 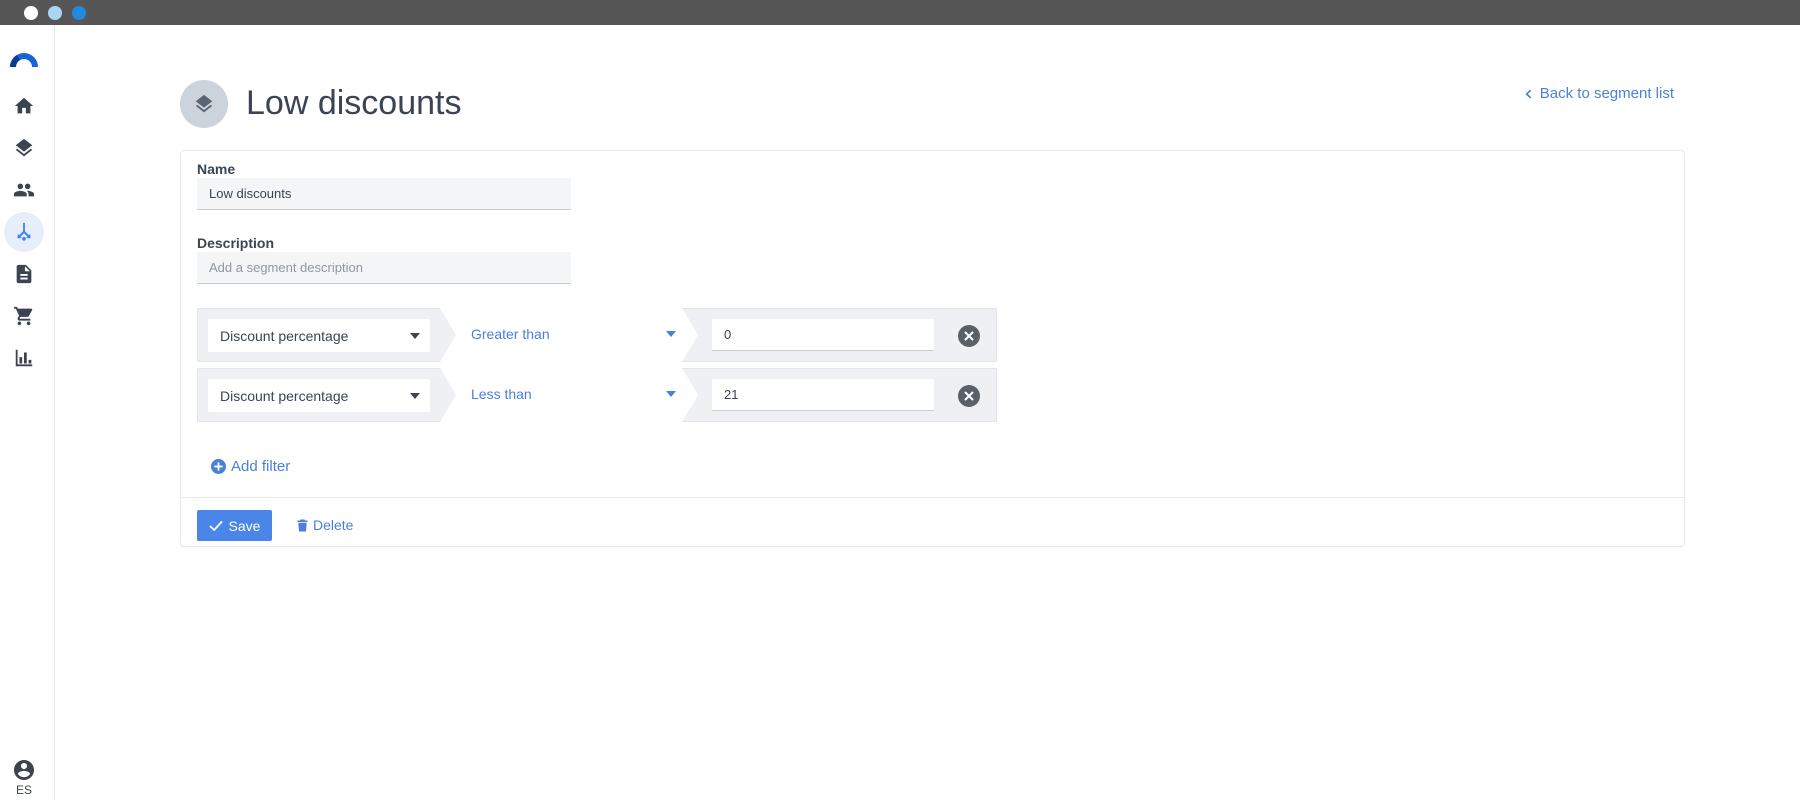 What do you see at coordinates (31, 13) in the screenshot?
I see `window-close-dot` at bounding box center [31, 13].